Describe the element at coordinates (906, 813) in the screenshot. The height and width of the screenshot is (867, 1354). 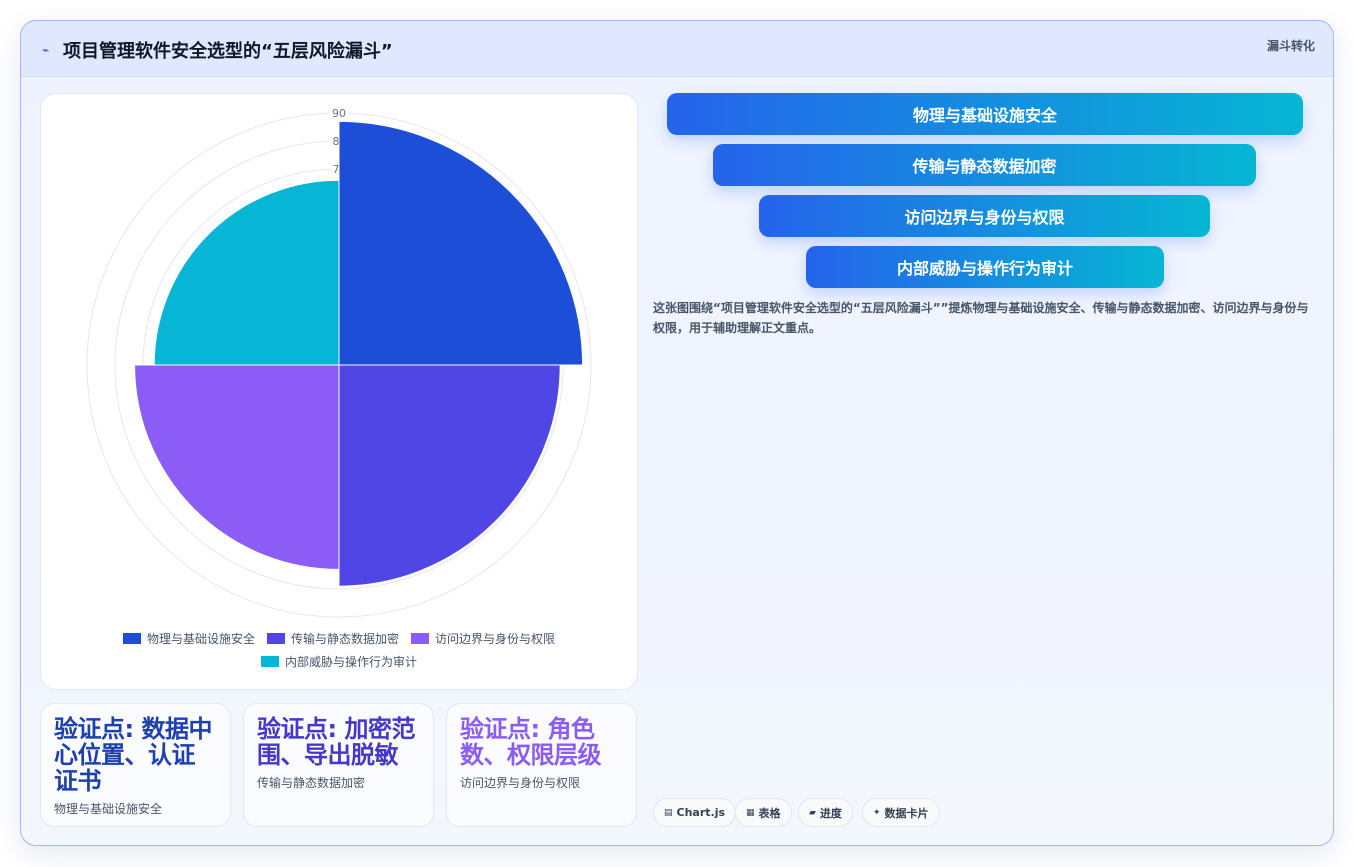
I see `chip-label: 数据卡片` at that location.